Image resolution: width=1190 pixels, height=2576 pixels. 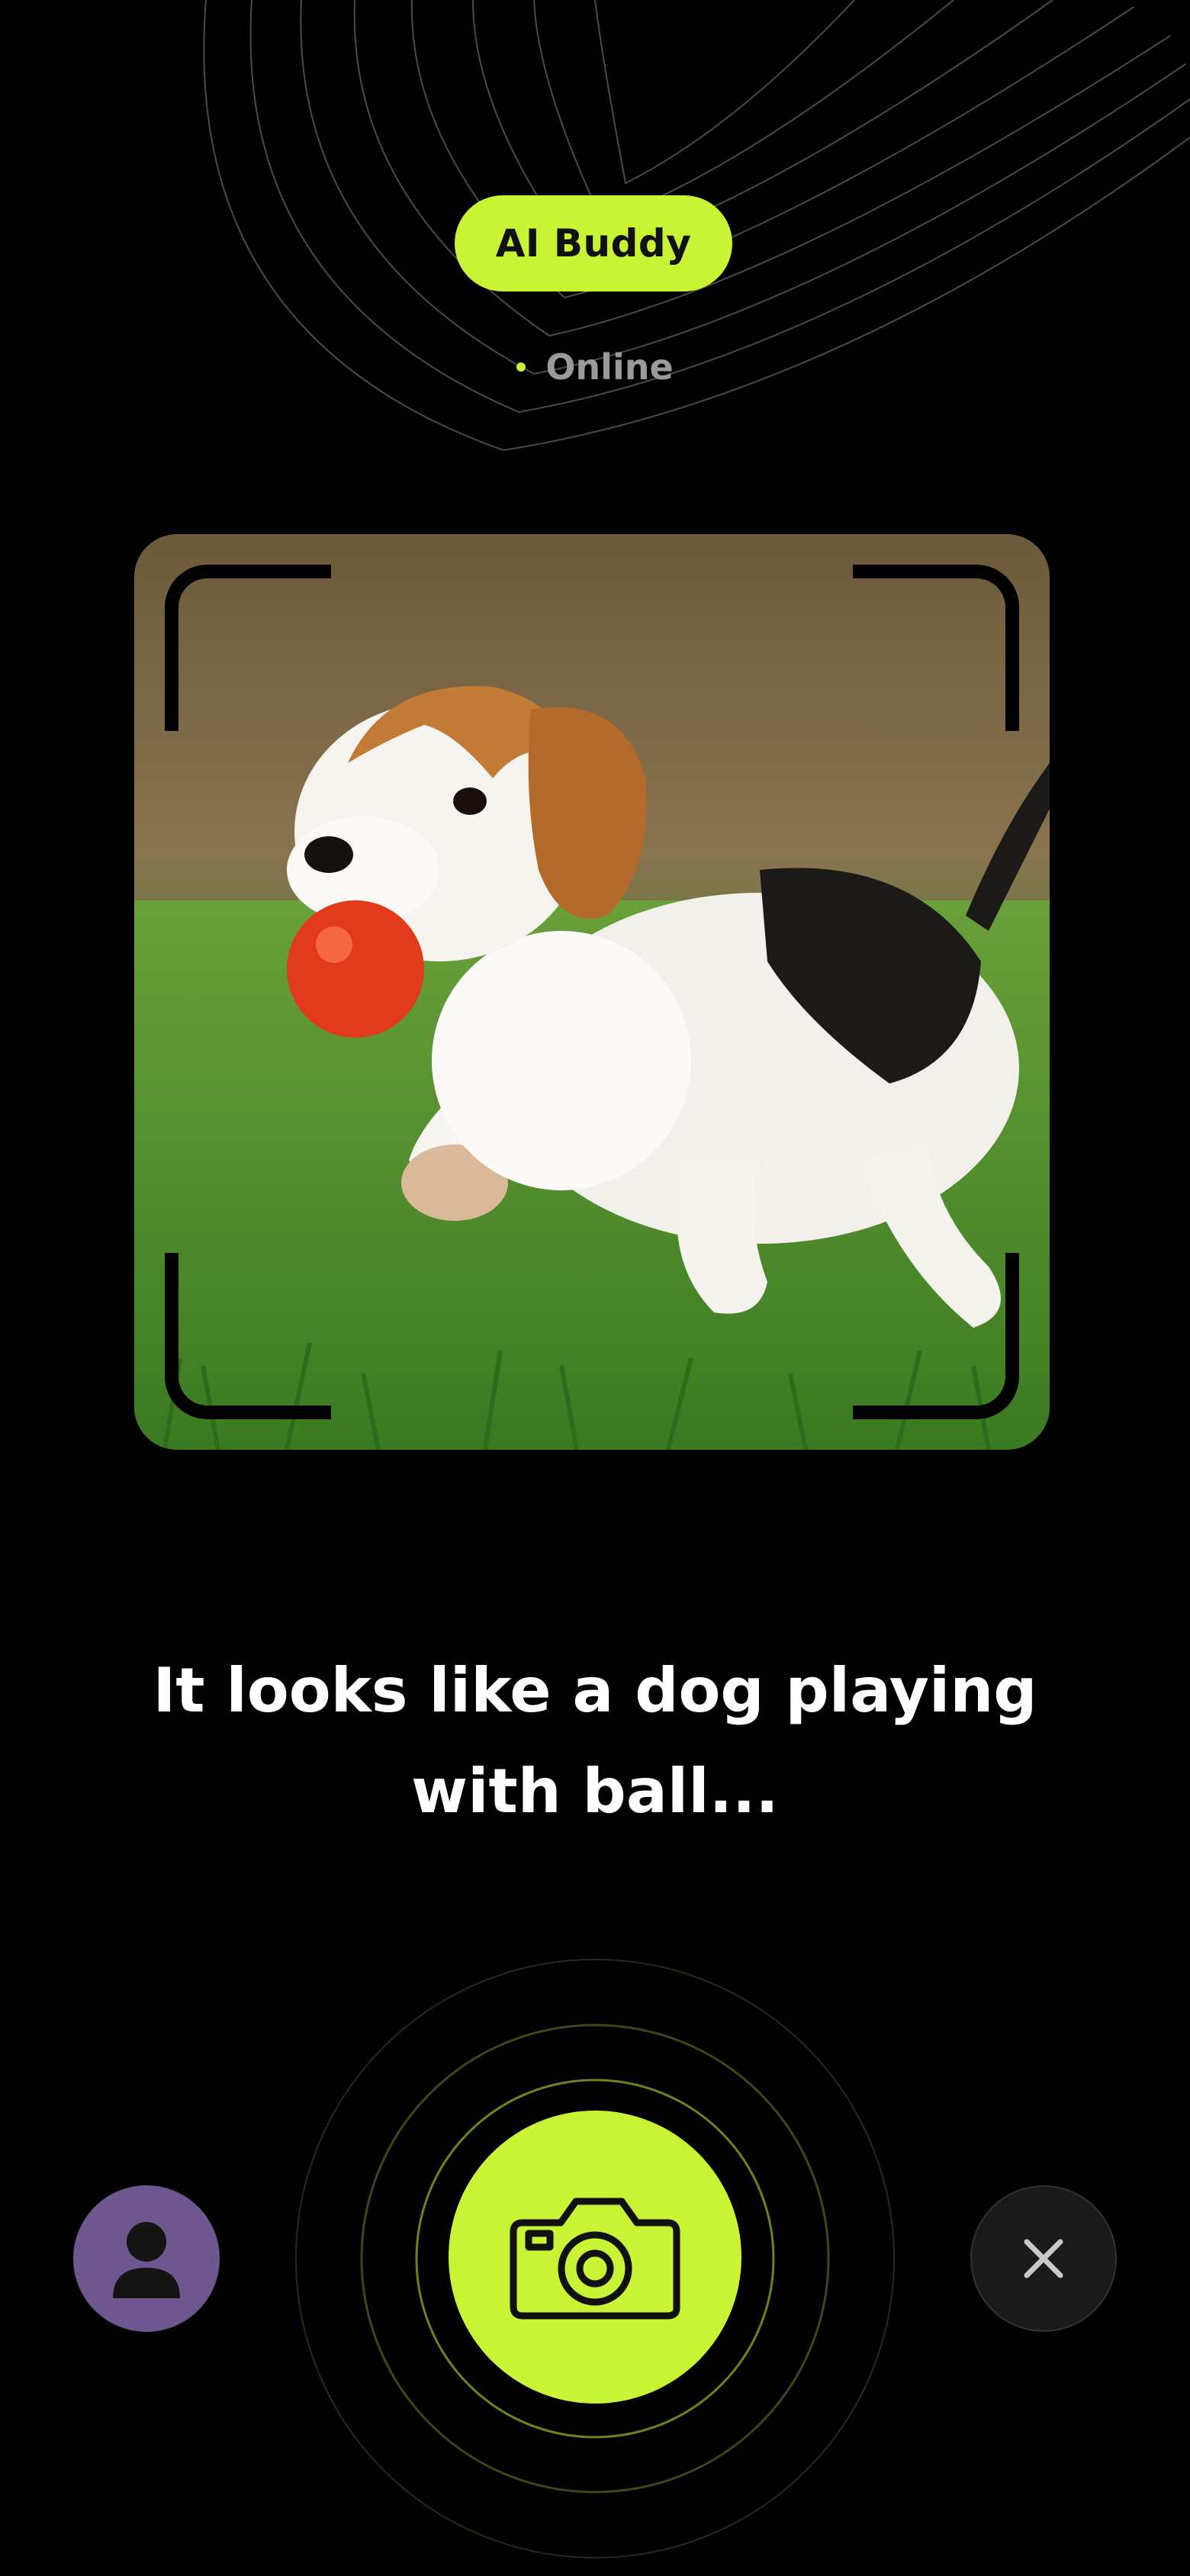 I want to click on viewfinder-corner-top-left, so click(x=248, y=648).